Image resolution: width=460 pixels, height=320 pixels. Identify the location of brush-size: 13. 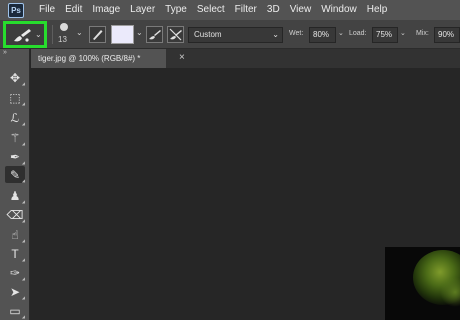
(62, 39).